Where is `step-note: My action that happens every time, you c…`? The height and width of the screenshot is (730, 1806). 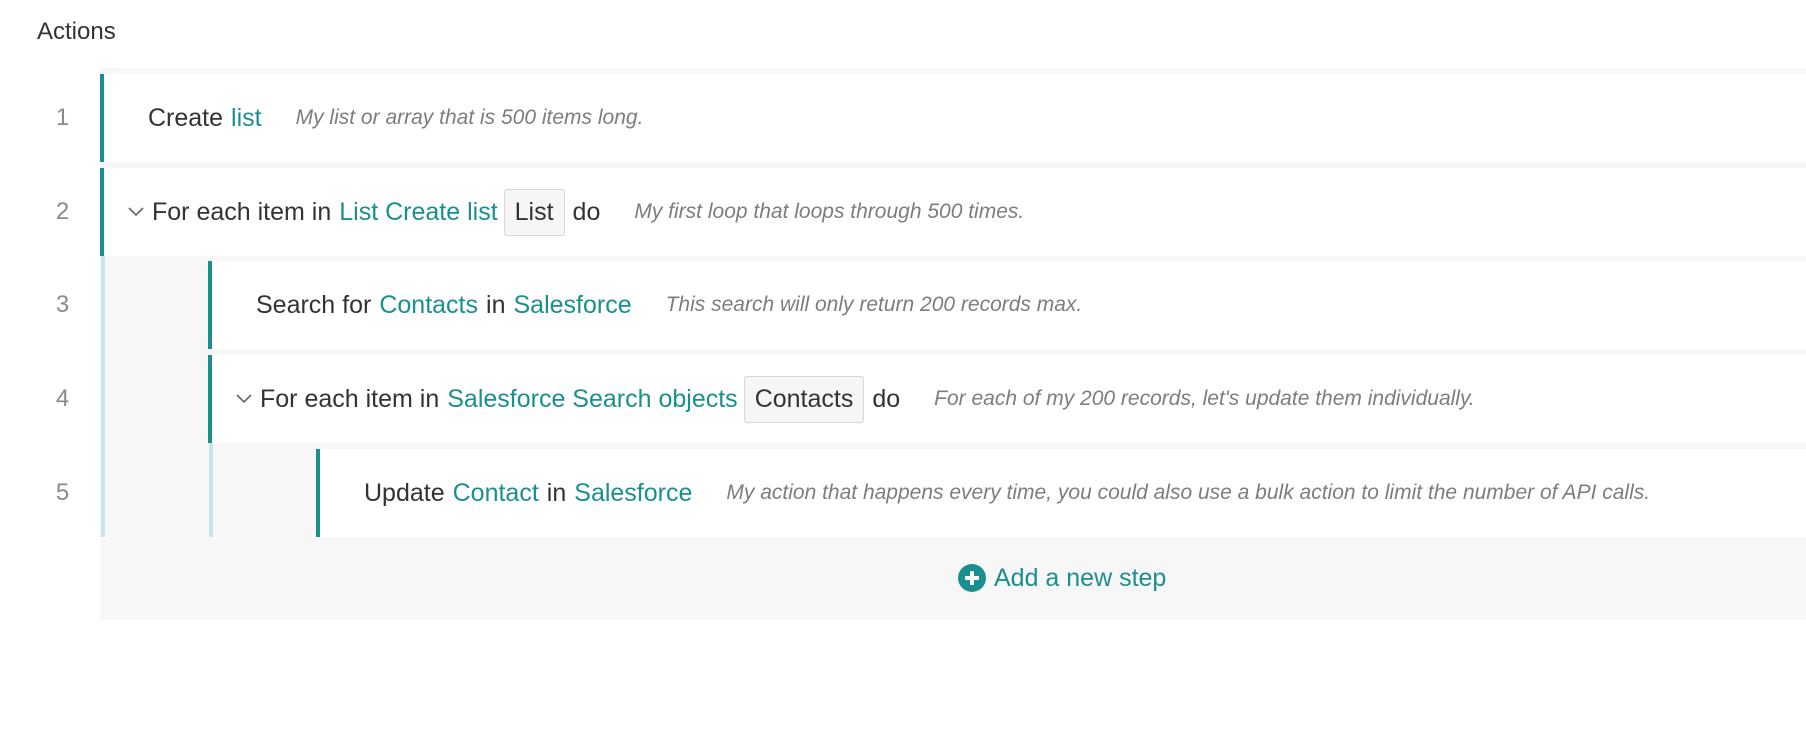
step-note: My action that happens every time, you c… is located at coordinates (1188, 492).